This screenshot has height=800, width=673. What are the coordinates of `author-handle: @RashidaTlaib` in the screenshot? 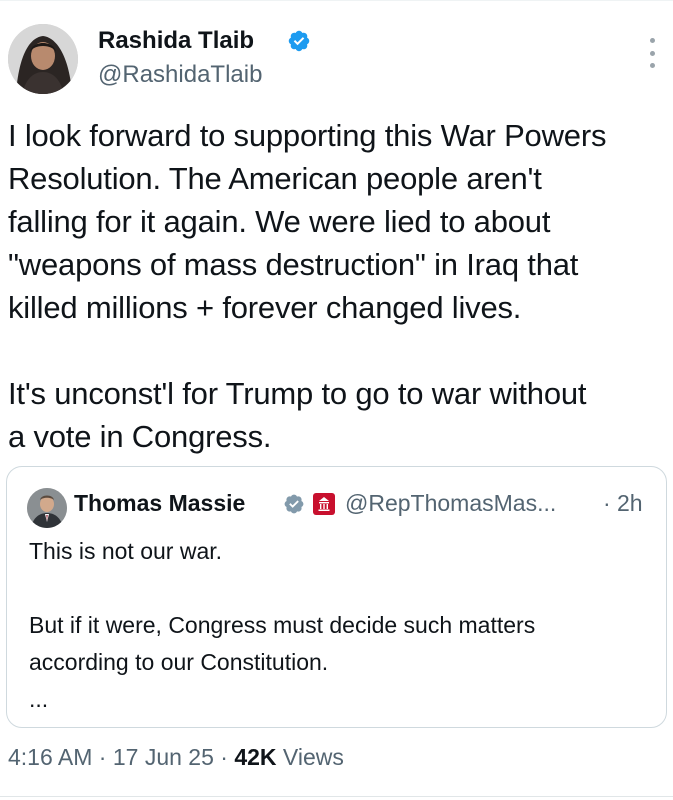 It's located at (180, 75).